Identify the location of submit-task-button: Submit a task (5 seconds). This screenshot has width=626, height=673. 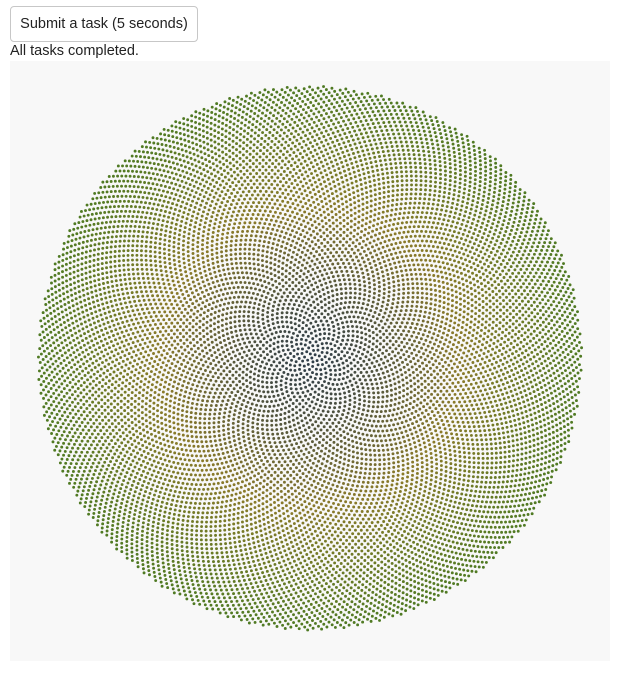
(104, 24).